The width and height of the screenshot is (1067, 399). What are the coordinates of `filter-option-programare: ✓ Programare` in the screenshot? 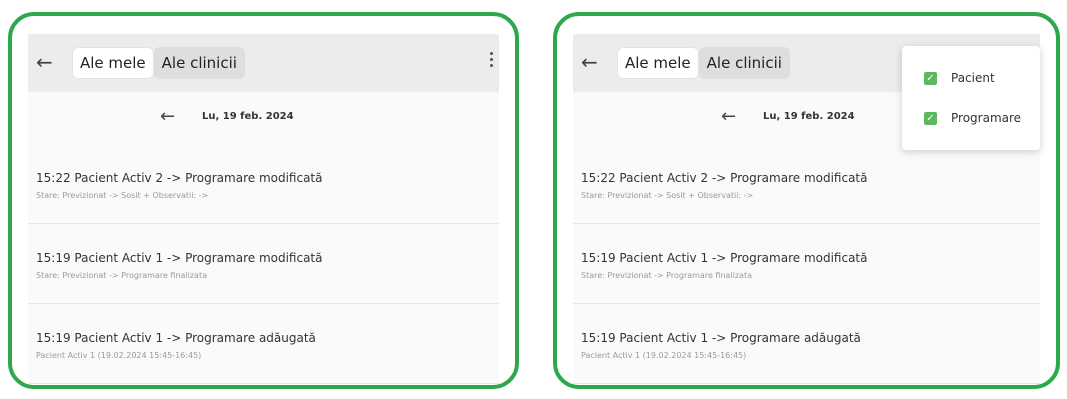 It's located at (972, 118).